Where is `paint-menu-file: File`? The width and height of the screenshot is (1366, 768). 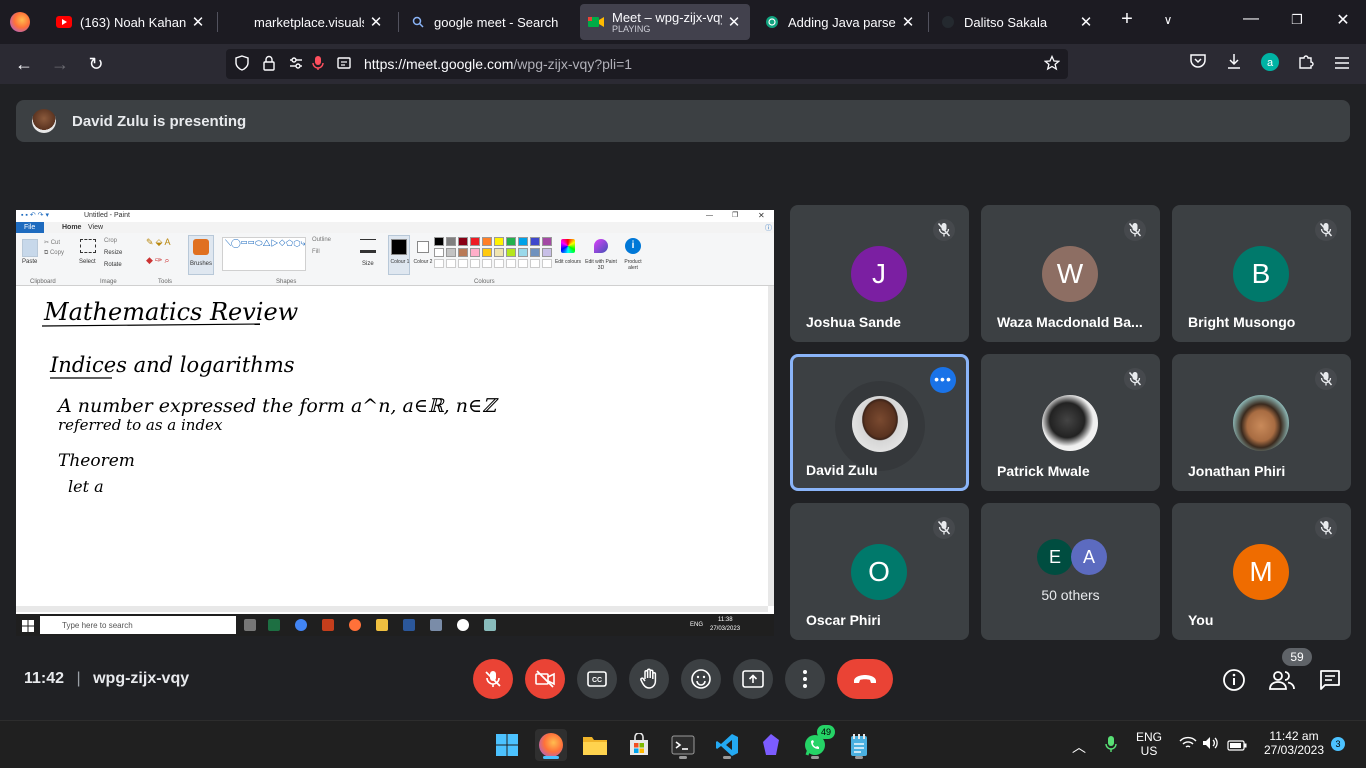 paint-menu-file: File is located at coordinates (30, 227).